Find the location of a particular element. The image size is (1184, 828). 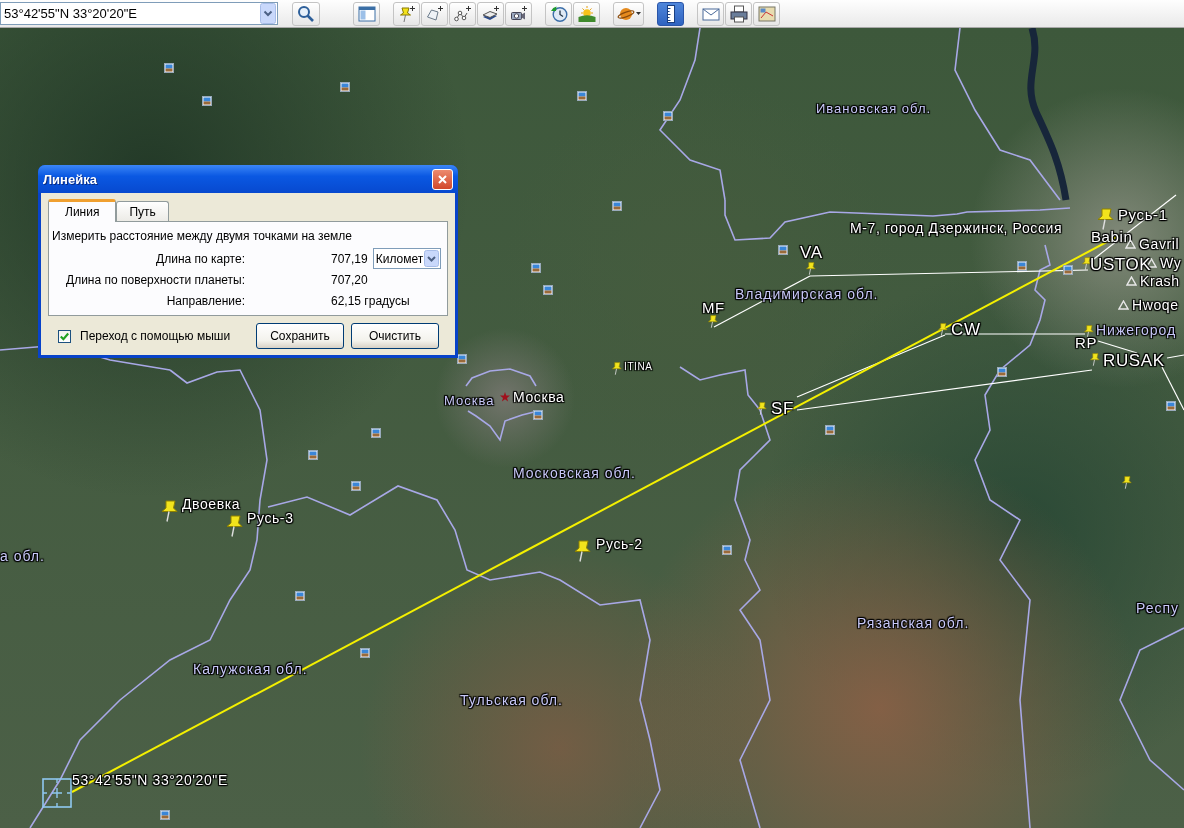

peak-triangle-icon is located at coordinates (1131, 281).